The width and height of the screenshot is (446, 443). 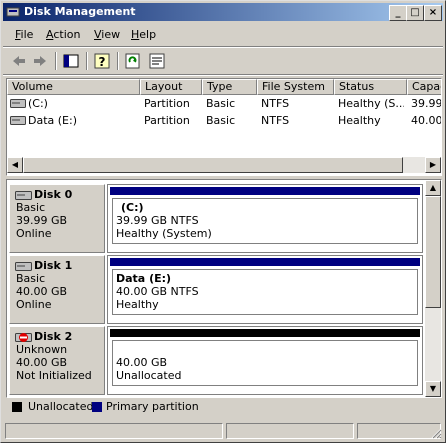 What do you see at coordinates (265, 363) in the screenshot?
I see `unallocated-space: 40.00 GB Unallocated` at bounding box center [265, 363].